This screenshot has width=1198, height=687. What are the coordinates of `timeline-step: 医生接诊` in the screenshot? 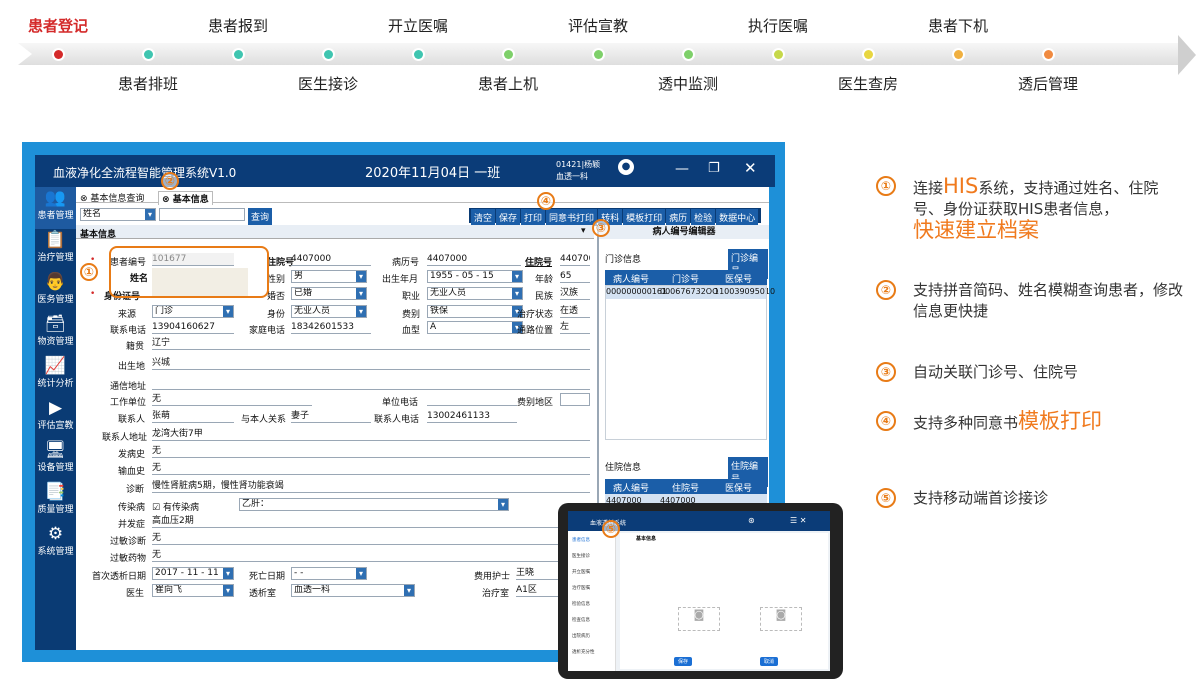 It's located at (328, 83).